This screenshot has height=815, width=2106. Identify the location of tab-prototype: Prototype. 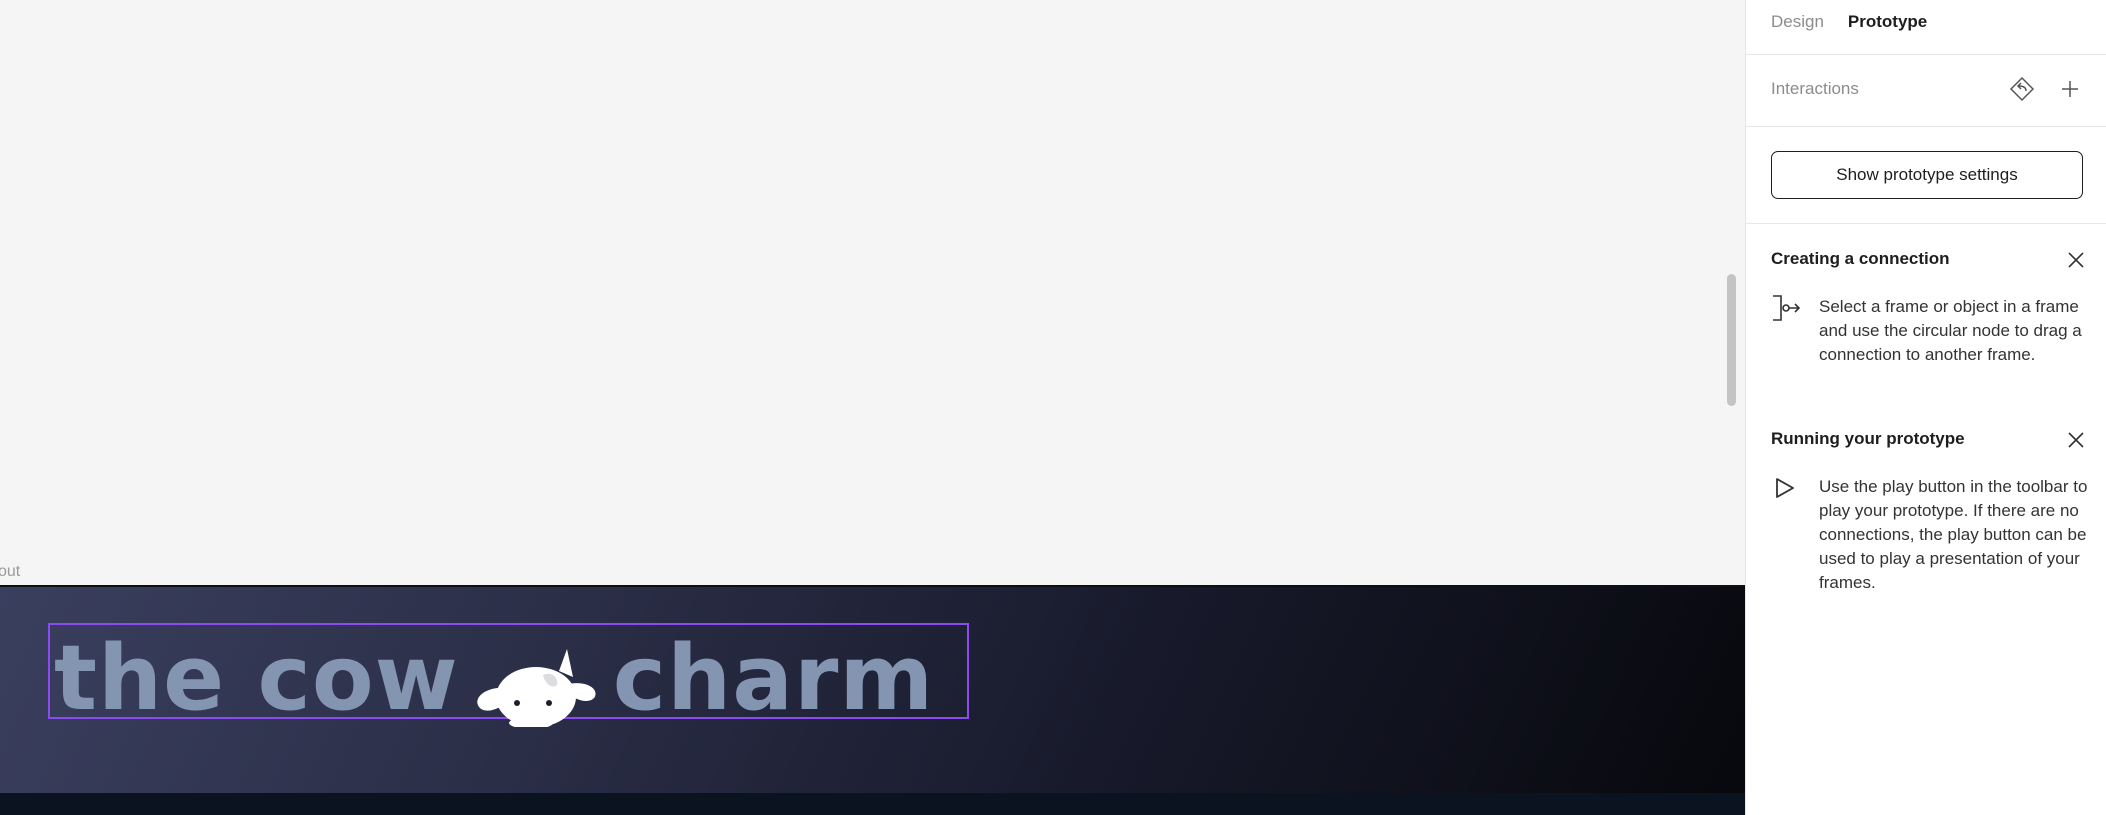
(1887, 22).